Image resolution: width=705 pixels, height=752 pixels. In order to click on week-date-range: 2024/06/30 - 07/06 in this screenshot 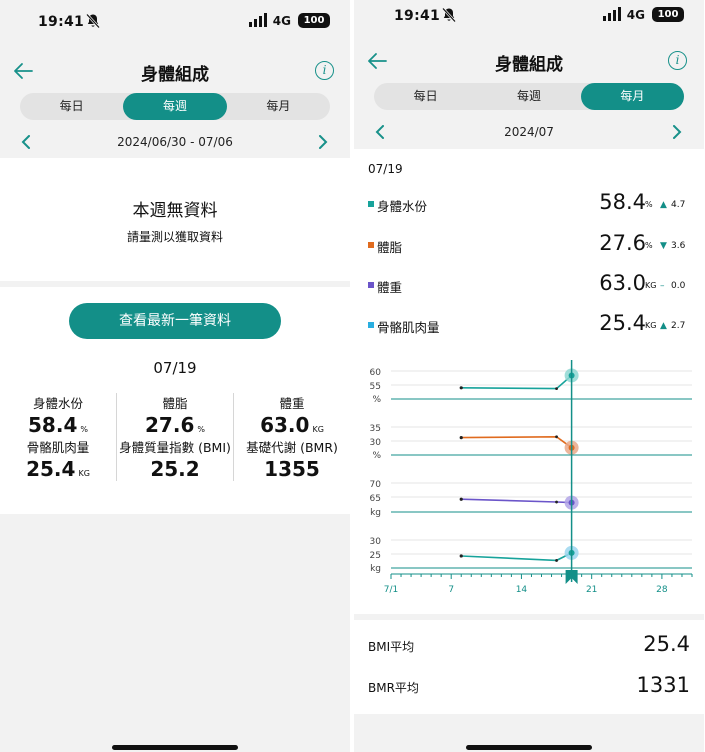, I will do `click(175, 142)`.